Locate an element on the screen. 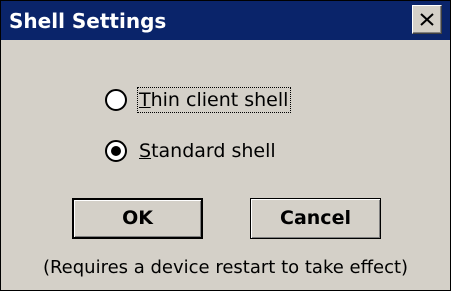 The image size is (451, 291). cancel-button: Cancel is located at coordinates (315, 218).